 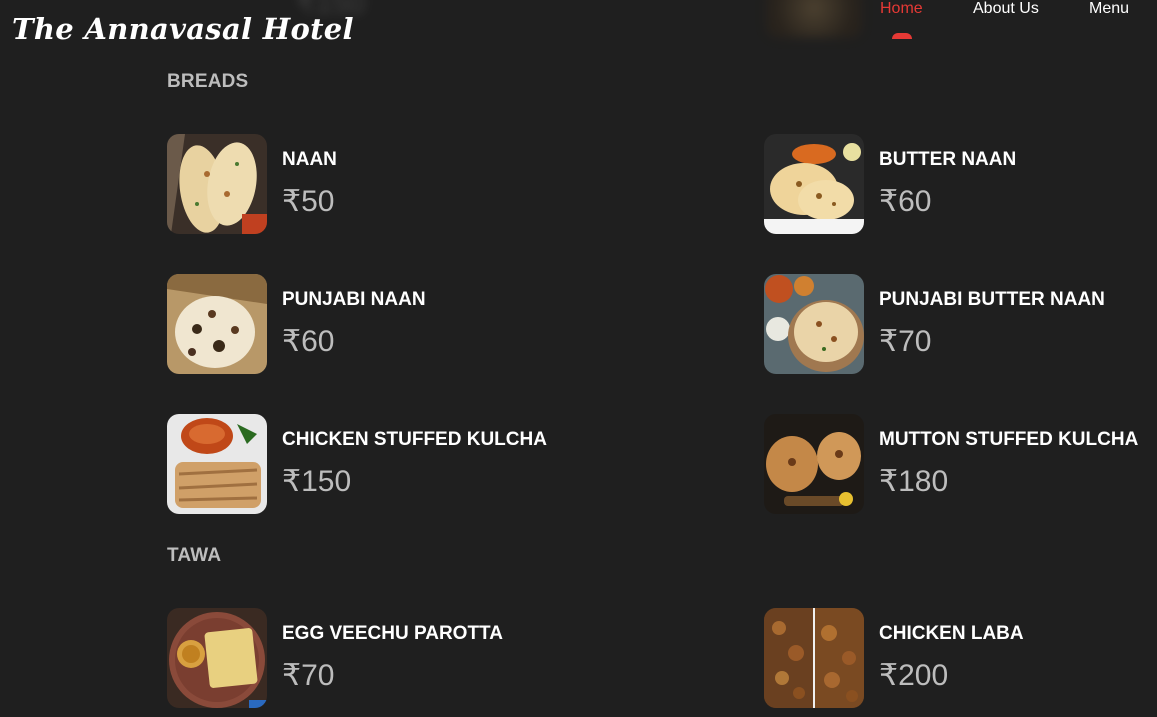 What do you see at coordinates (914, 481) in the screenshot?
I see `item-price: ₹180` at bounding box center [914, 481].